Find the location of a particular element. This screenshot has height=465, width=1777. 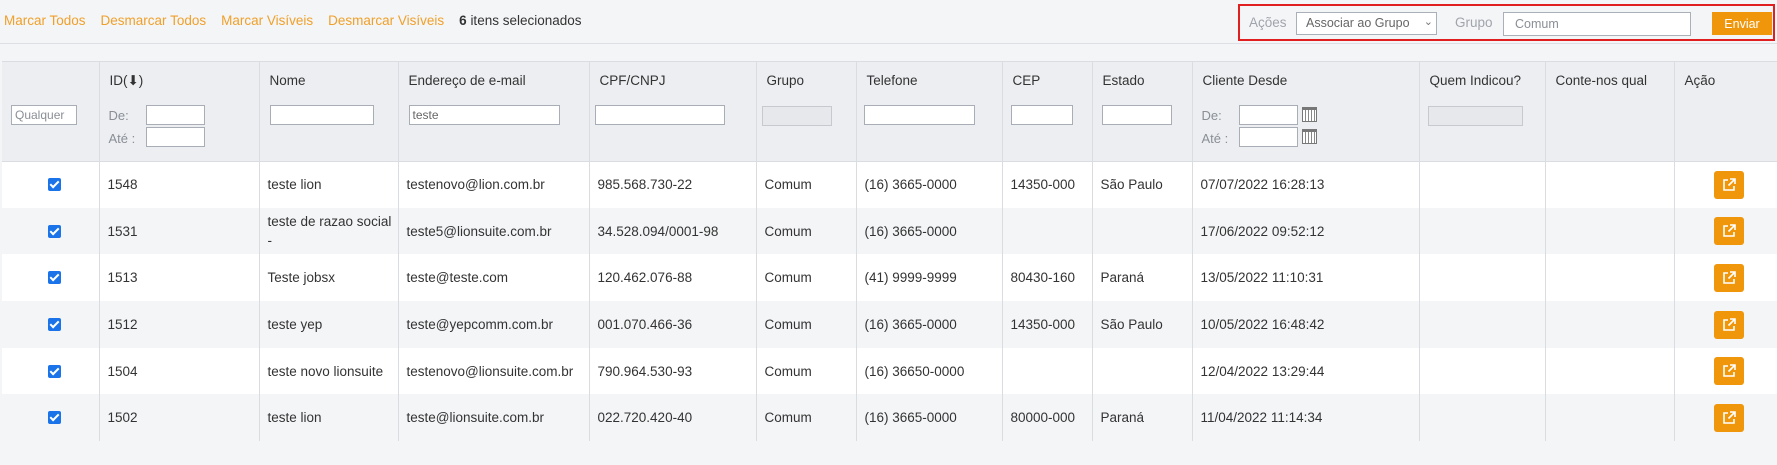

chevron-down-icon: ⌄ is located at coordinates (1428, 22).